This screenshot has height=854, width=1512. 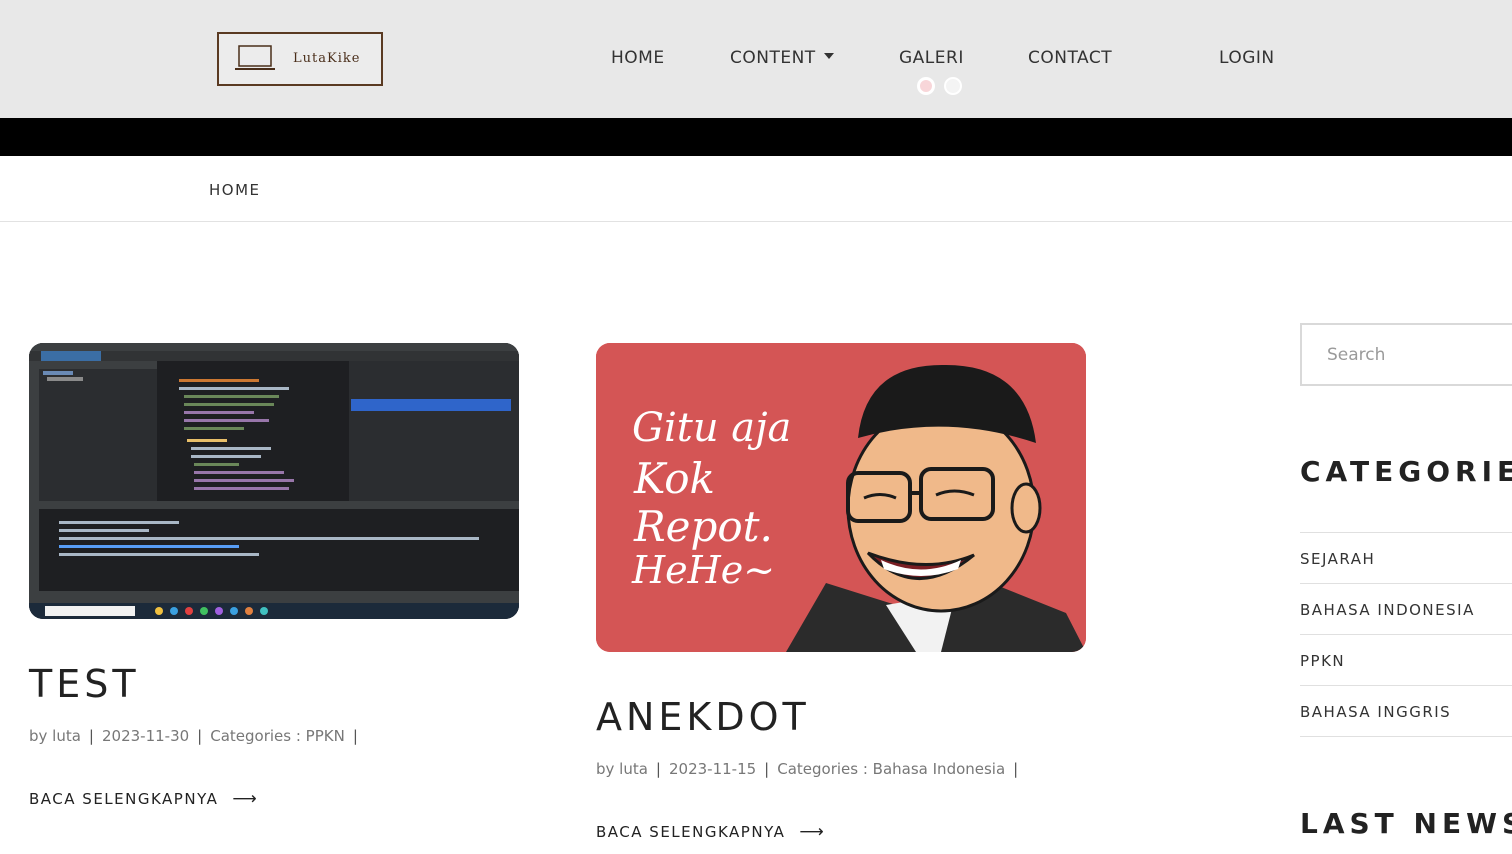 What do you see at coordinates (1406, 558) in the screenshot?
I see `category-item: SEJARAH` at bounding box center [1406, 558].